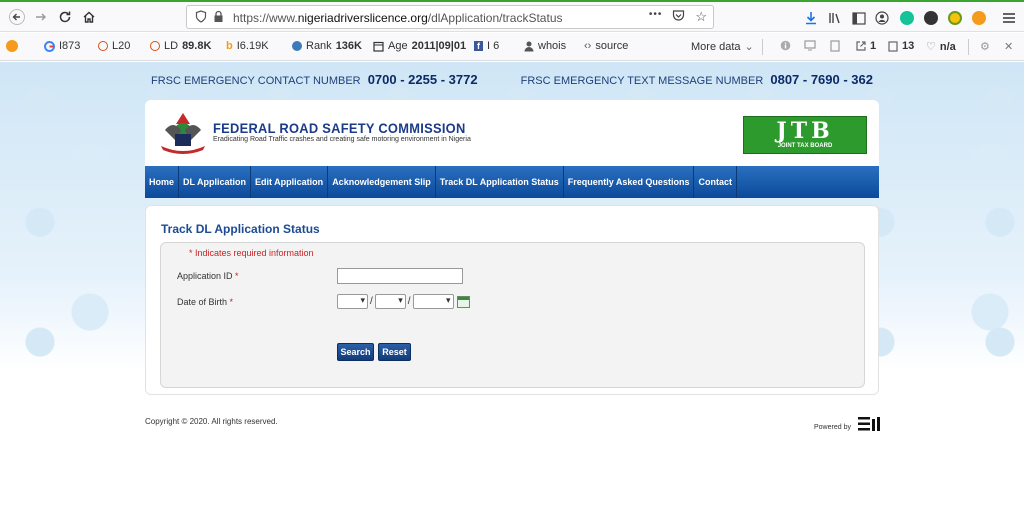  What do you see at coordinates (382, 182) in the screenshot?
I see `menu-item-acknowledgement-slip: Acknowledgement Slip` at bounding box center [382, 182].